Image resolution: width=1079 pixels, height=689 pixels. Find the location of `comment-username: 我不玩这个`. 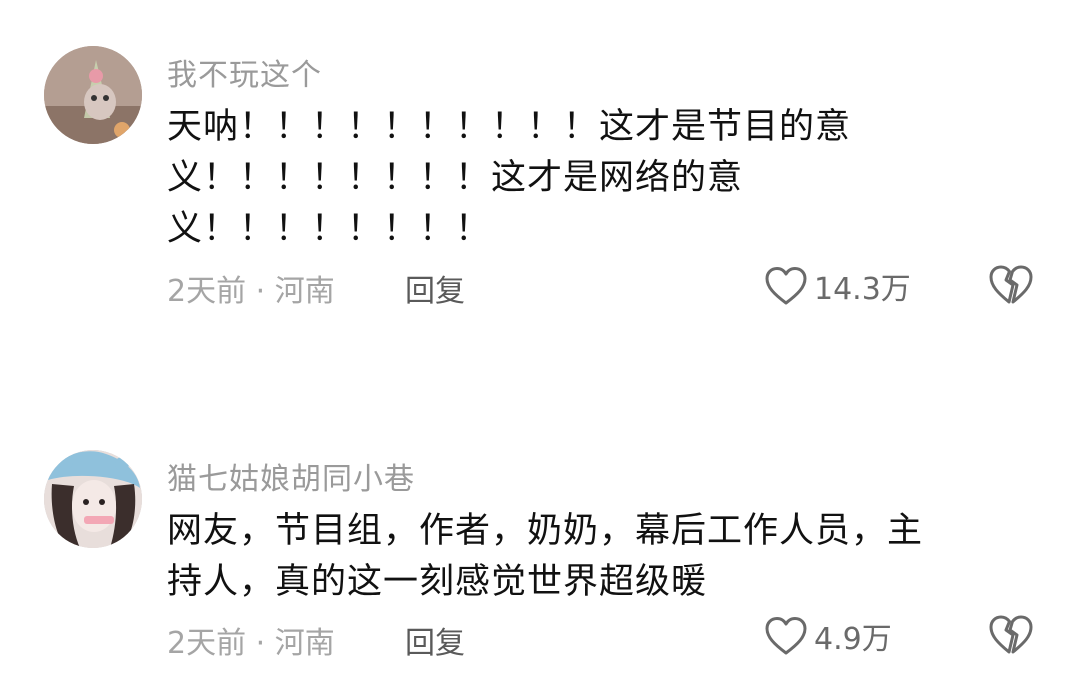

comment-username: 我不玩这个 is located at coordinates (244, 72).